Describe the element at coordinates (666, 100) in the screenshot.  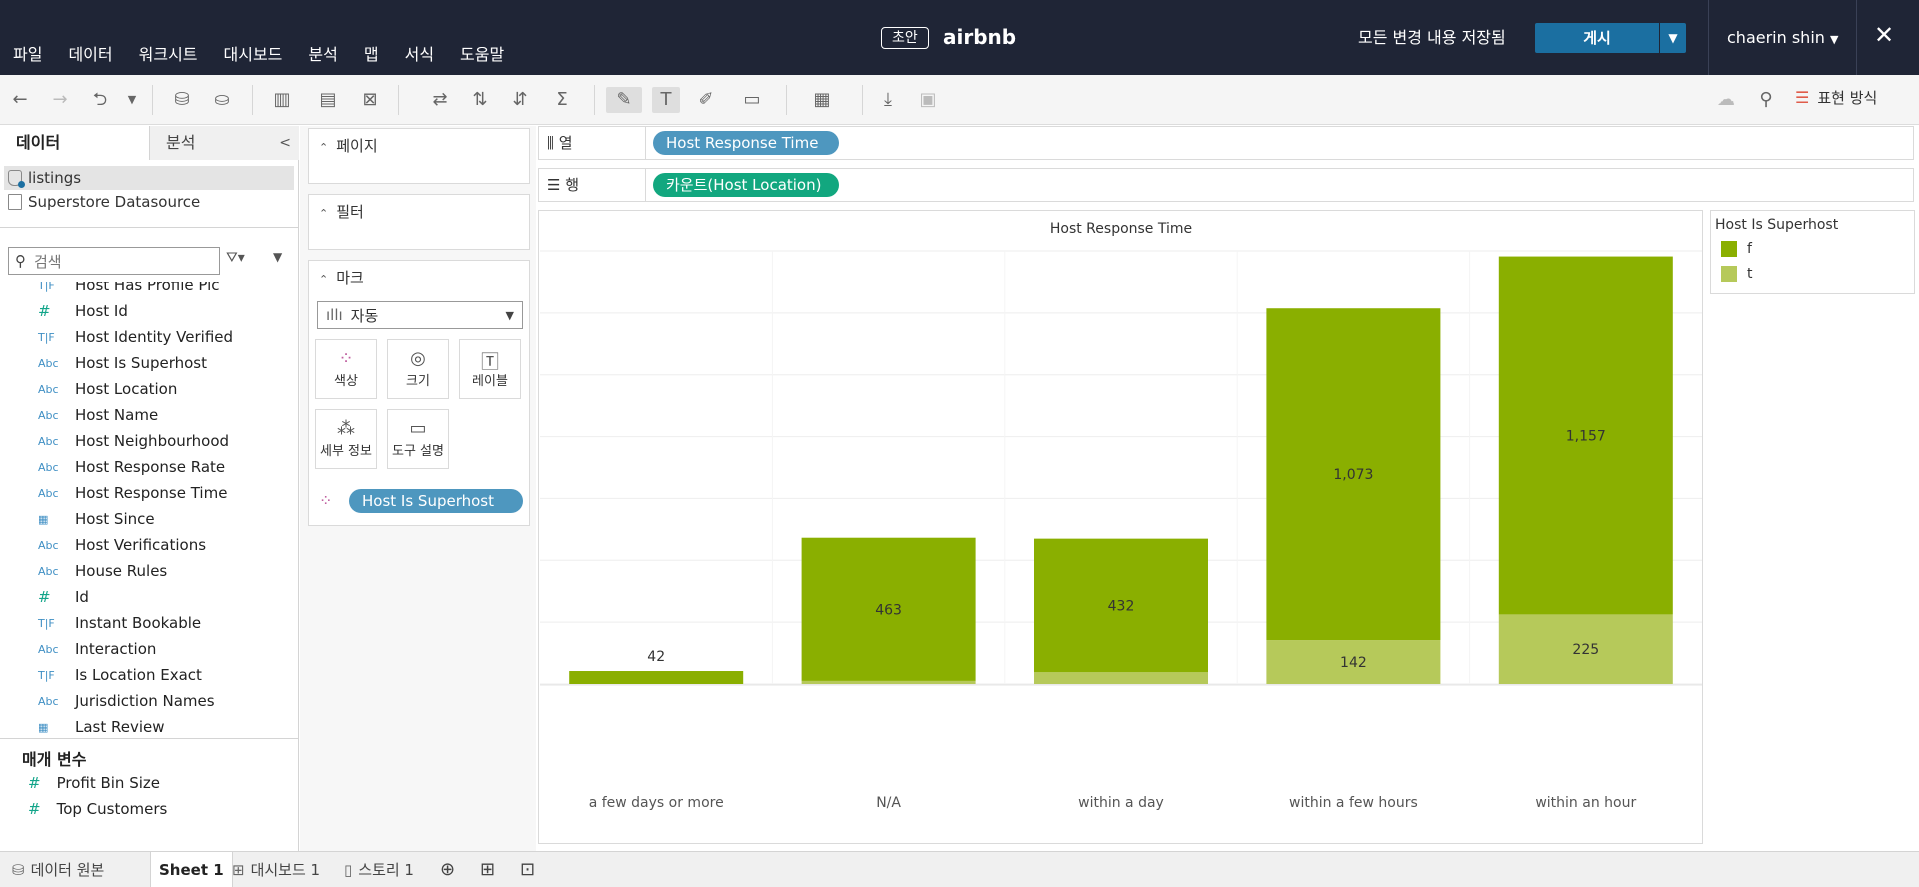
I see `show-labels-icon: T` at that location.